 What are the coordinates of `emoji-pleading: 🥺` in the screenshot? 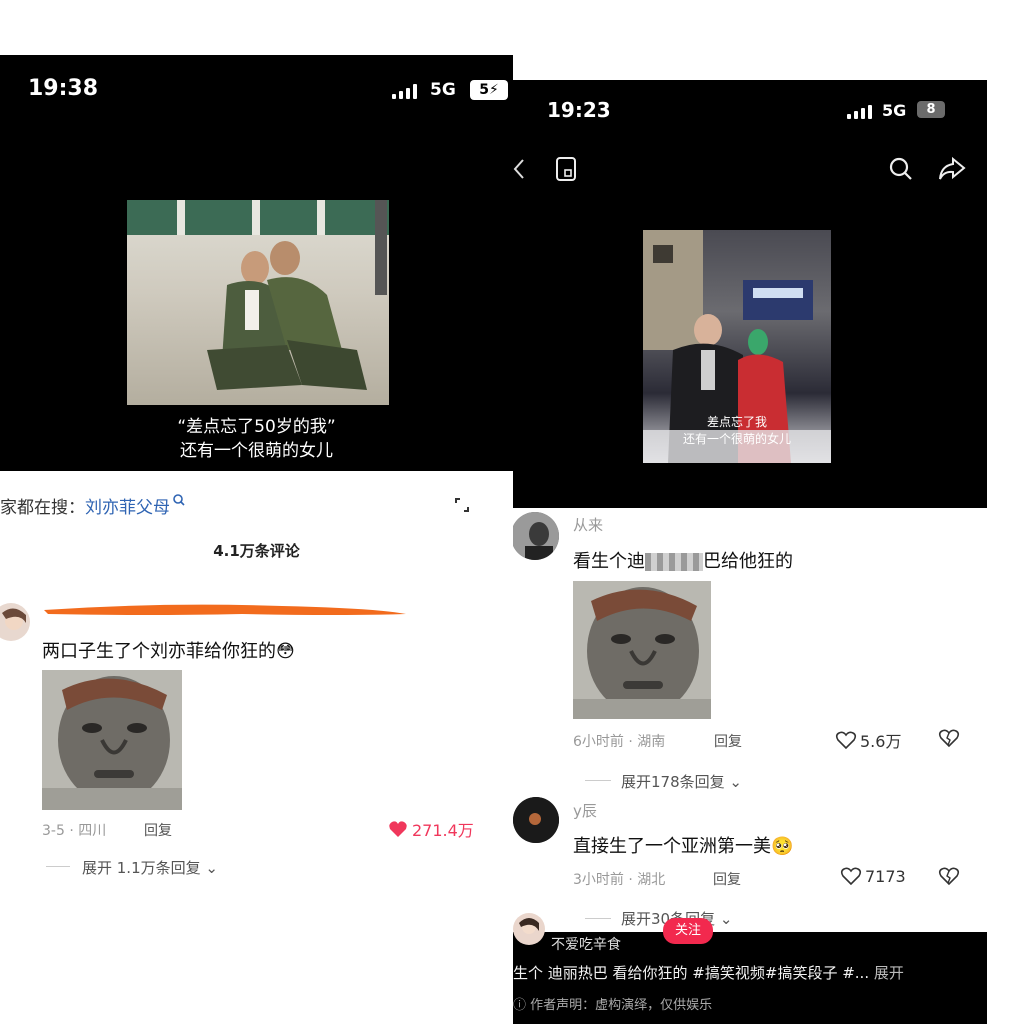 It's located at (782, 846).